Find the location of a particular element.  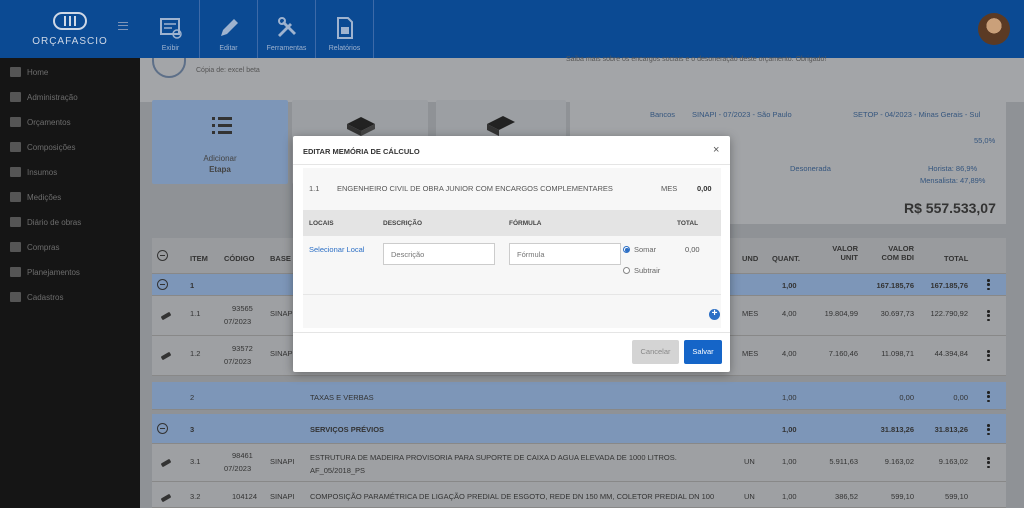

horista-value: Horista: 86,9% is located at coordinates (953, 168).